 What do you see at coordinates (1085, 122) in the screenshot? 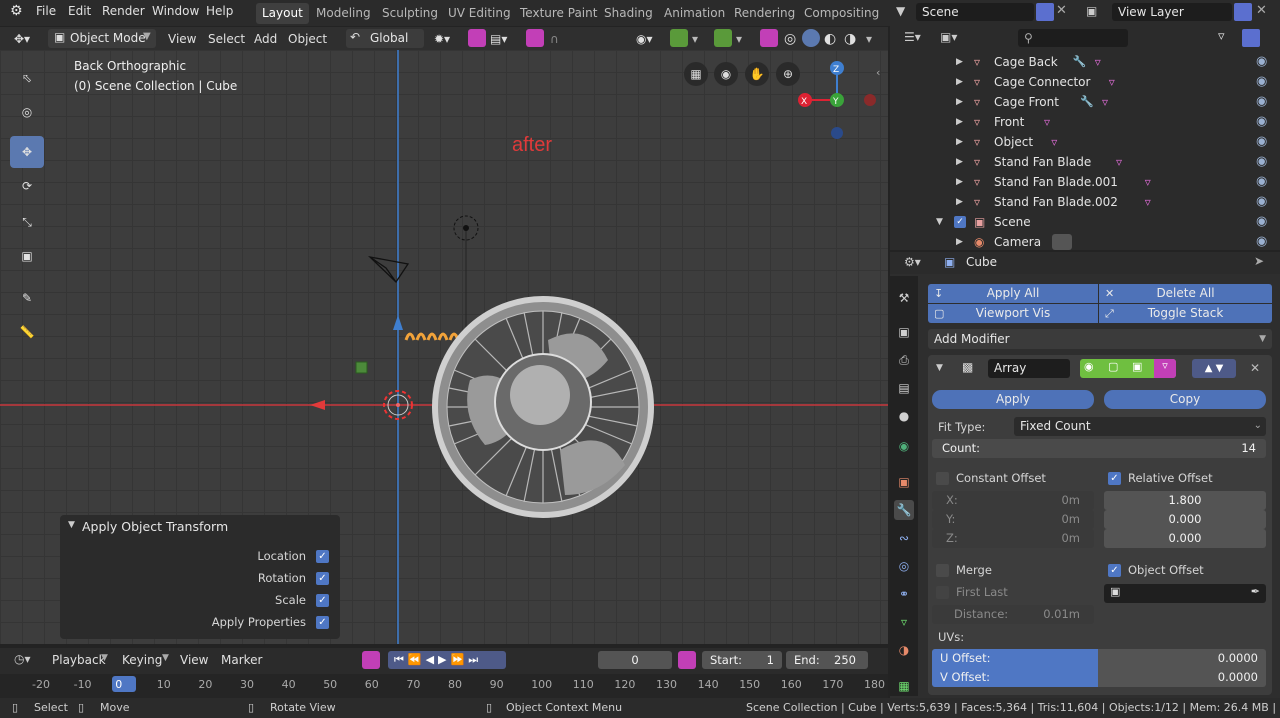
I see `outliner-row: ▶ ▿ Front ◉ ▿` at bounding box center [1085, 122].